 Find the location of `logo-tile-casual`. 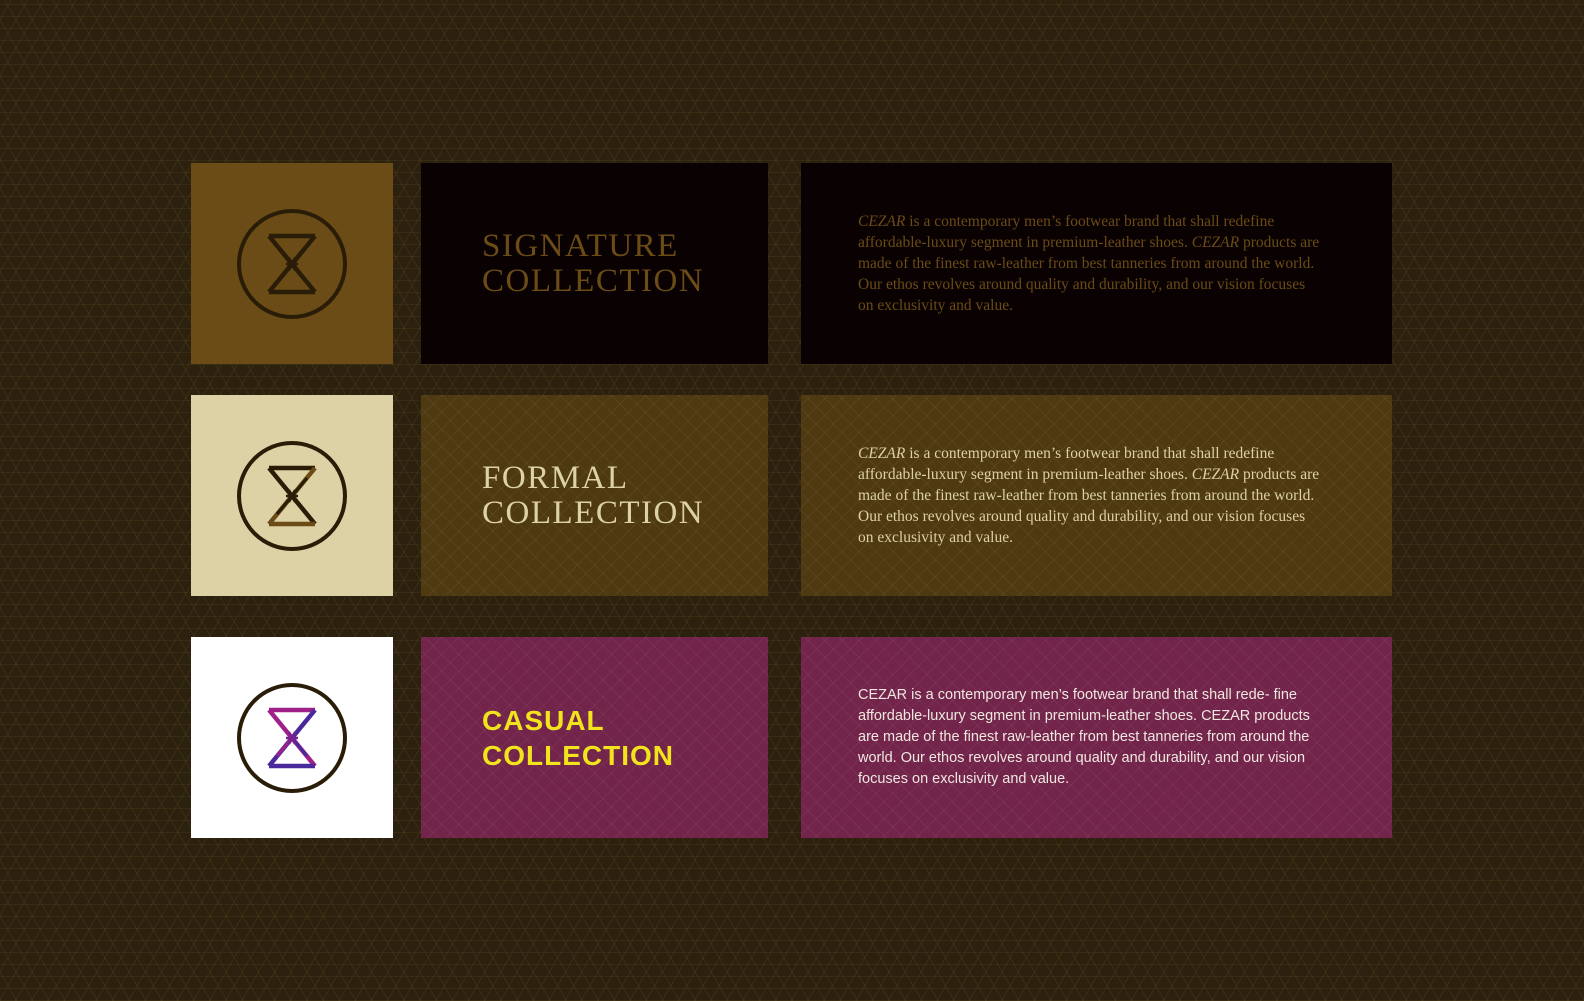

logo-tile-casual is located at coordinates (292, 737).